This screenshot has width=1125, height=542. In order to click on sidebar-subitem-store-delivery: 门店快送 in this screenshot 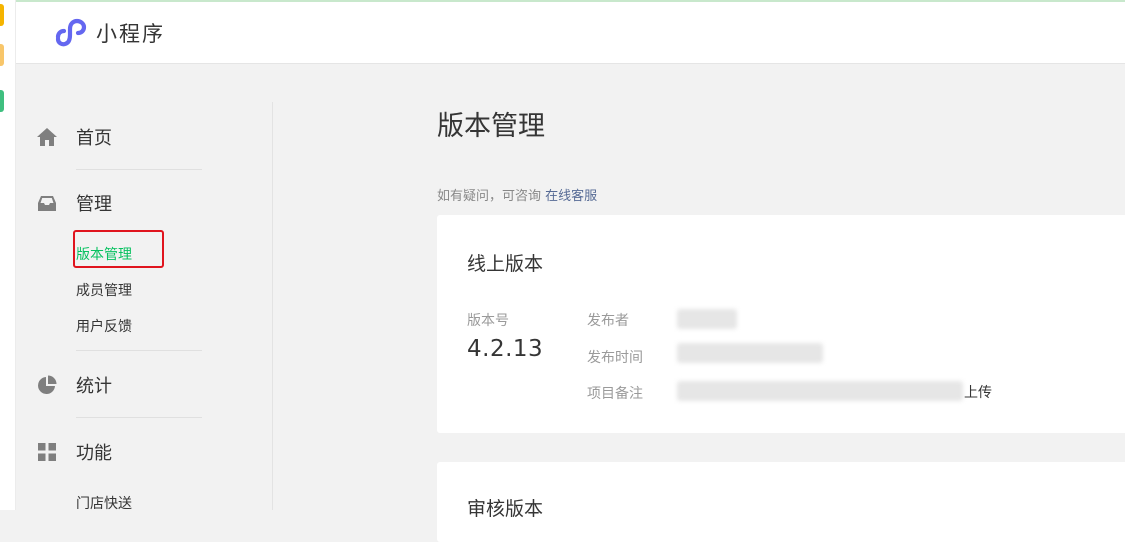, I will do `click(104, 503)`.